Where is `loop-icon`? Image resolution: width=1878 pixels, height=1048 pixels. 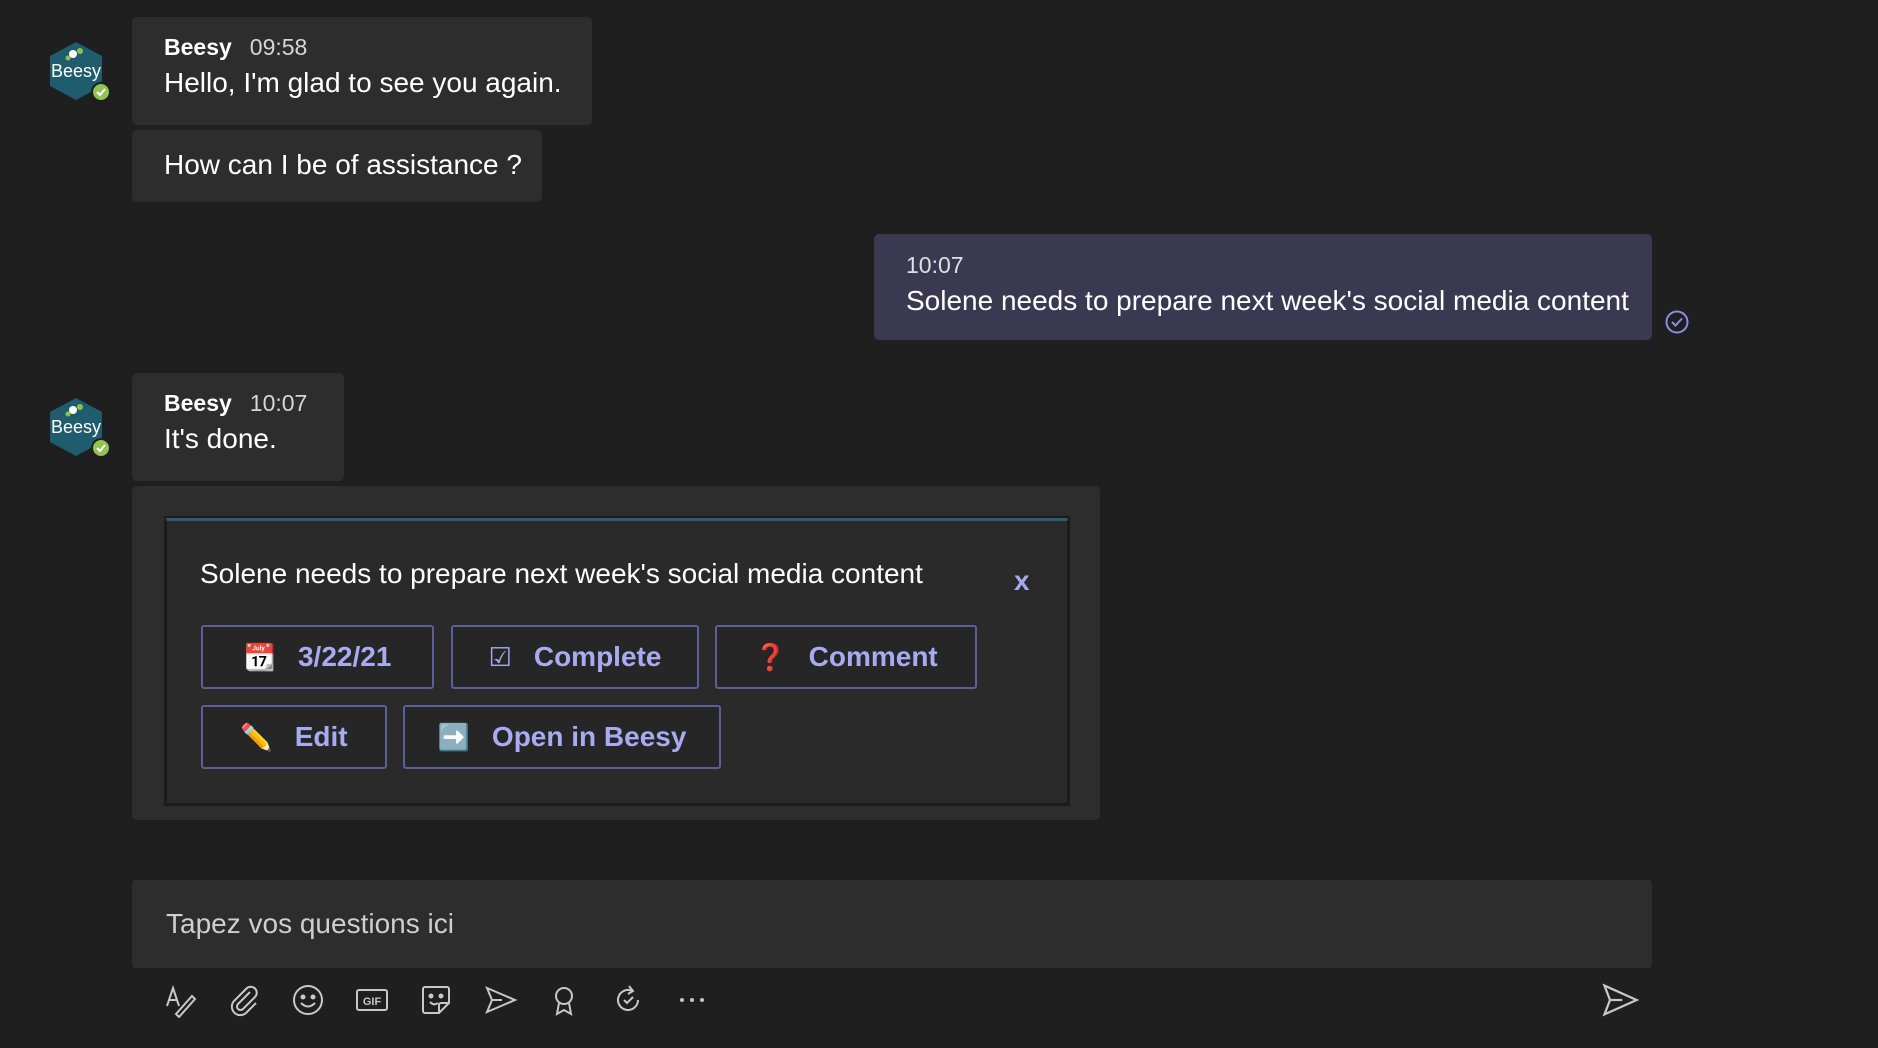
loop-icon is located at coordinates (628, 1000).